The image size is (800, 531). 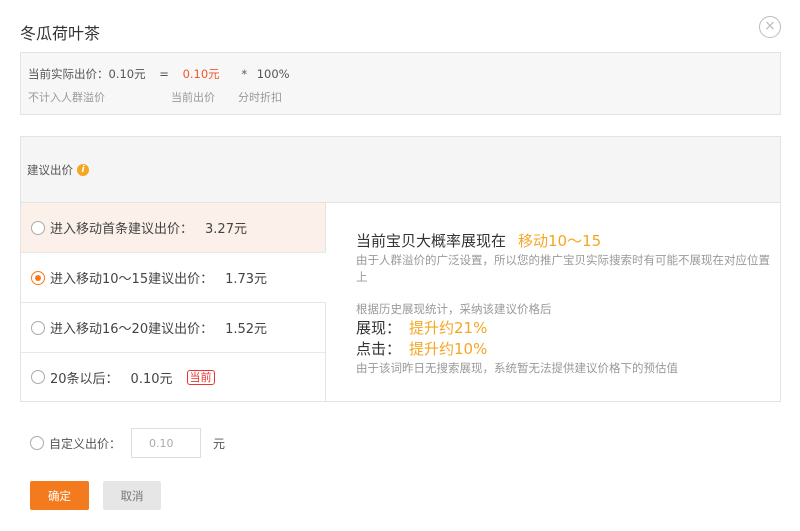 What do you see at coordinates (260, 97) in the screenshot?
I see `note-discount: 分时折扣` at bounding box center [260, 97].